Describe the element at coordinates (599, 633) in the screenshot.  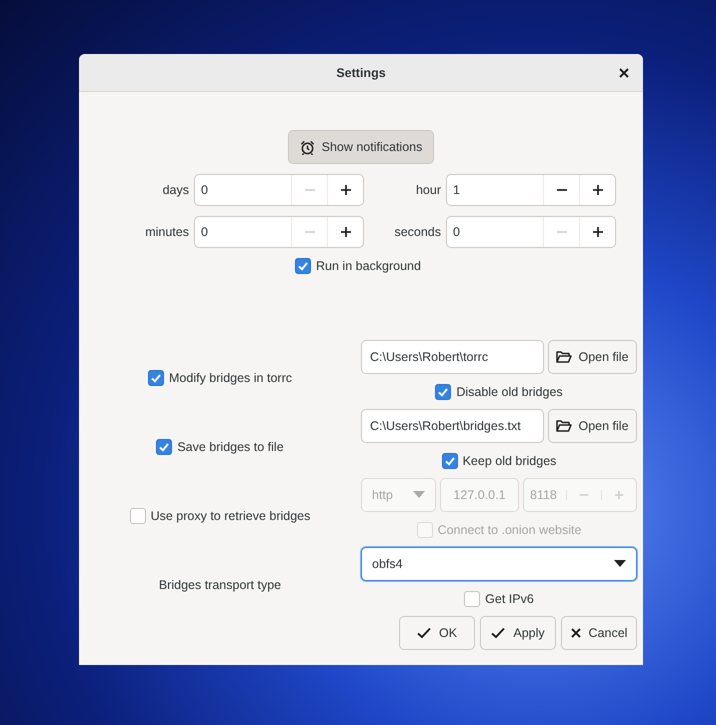
I see `cancel-button: Cancel` at that location.